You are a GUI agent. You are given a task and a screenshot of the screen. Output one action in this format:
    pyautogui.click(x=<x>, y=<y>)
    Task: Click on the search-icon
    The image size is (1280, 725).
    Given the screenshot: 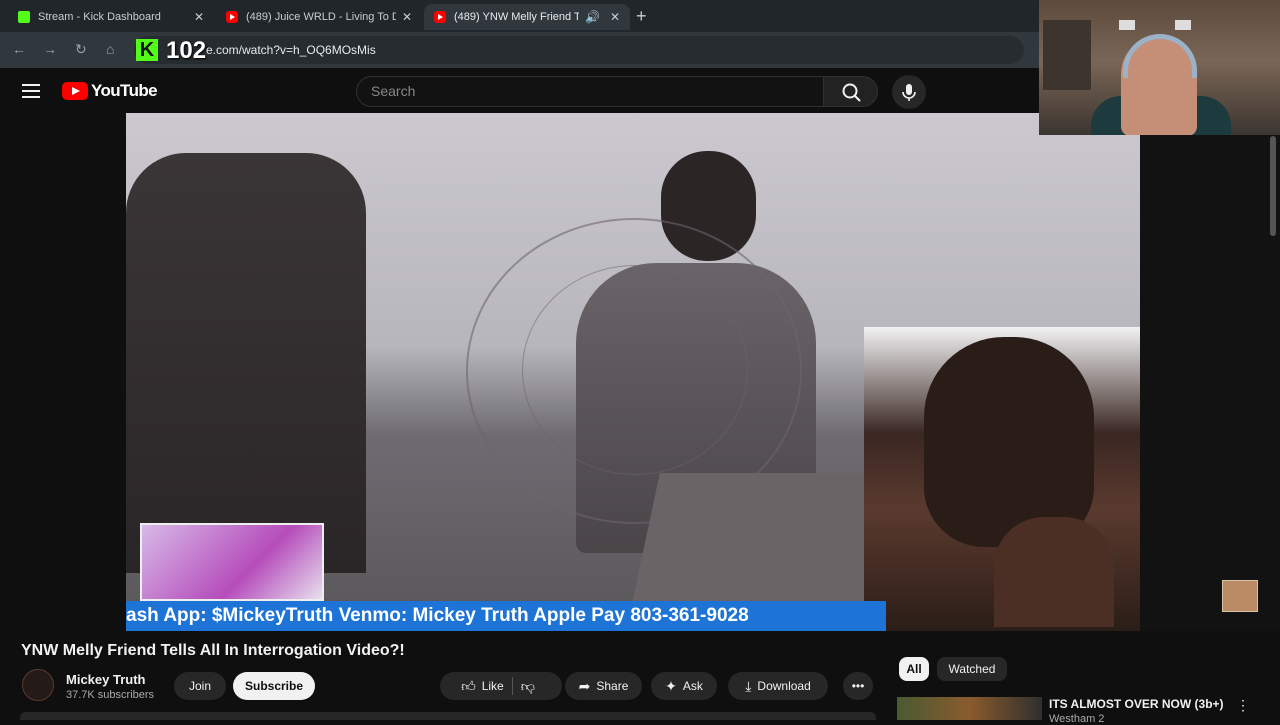 What is the action you would take?
    pyautogui.click(x=851, y=92)
    